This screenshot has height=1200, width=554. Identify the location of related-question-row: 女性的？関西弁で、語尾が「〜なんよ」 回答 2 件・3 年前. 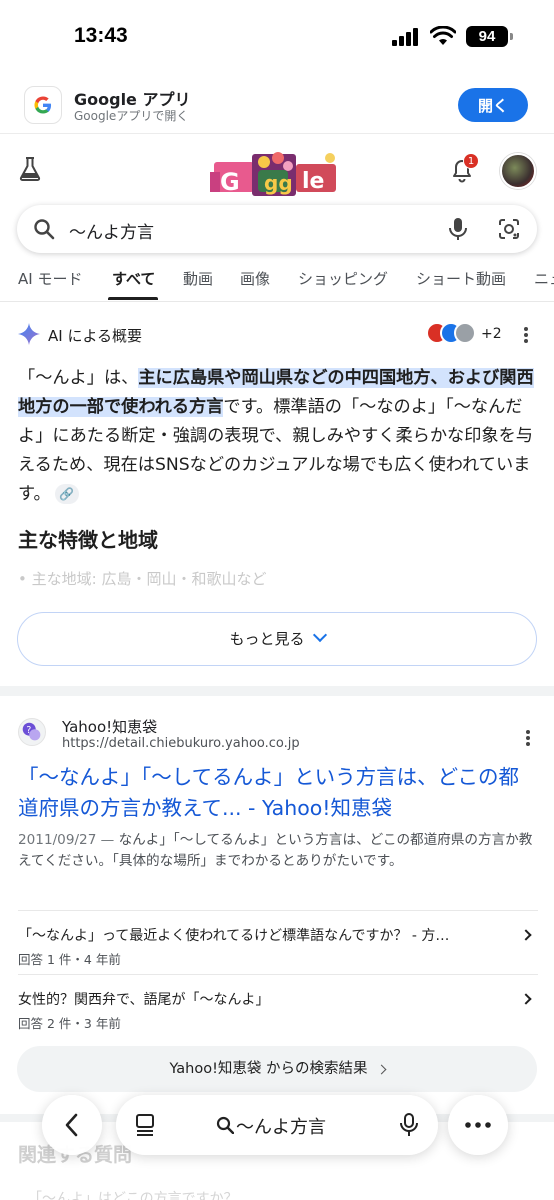
(278, 1005).